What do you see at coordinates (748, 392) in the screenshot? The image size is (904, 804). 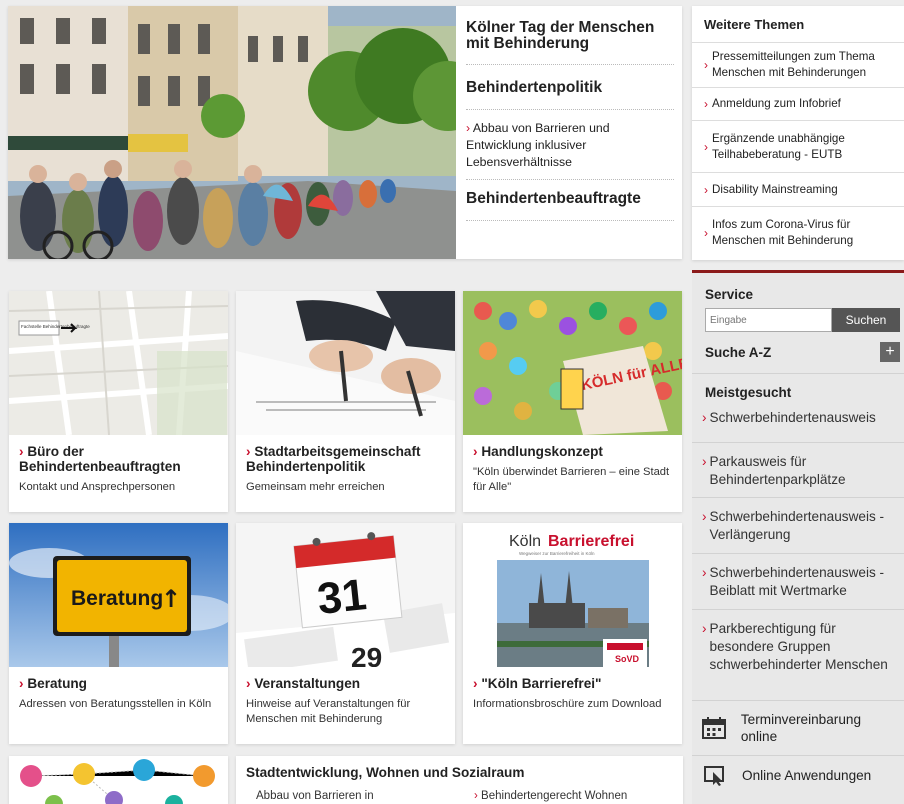 I see `meistgesucht-title: Meistgesucht` at bounding box center [748, 392].